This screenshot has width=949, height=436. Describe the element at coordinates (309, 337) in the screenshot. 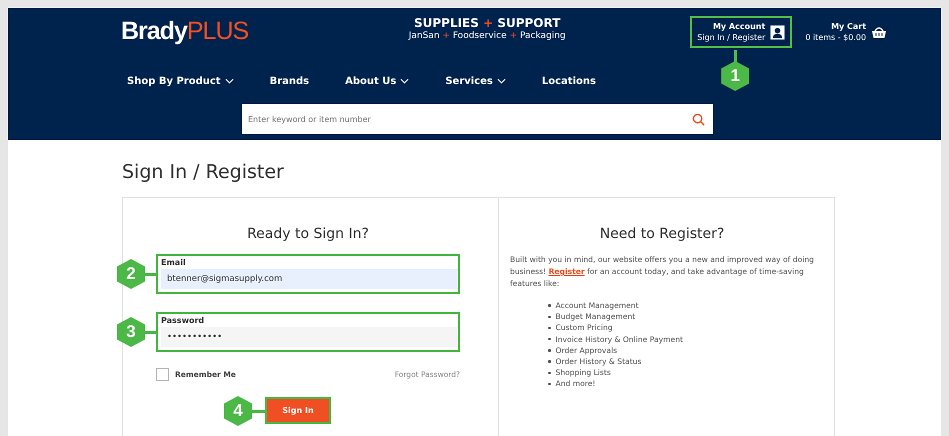

I see `password-field: •••••••••••` at that location.